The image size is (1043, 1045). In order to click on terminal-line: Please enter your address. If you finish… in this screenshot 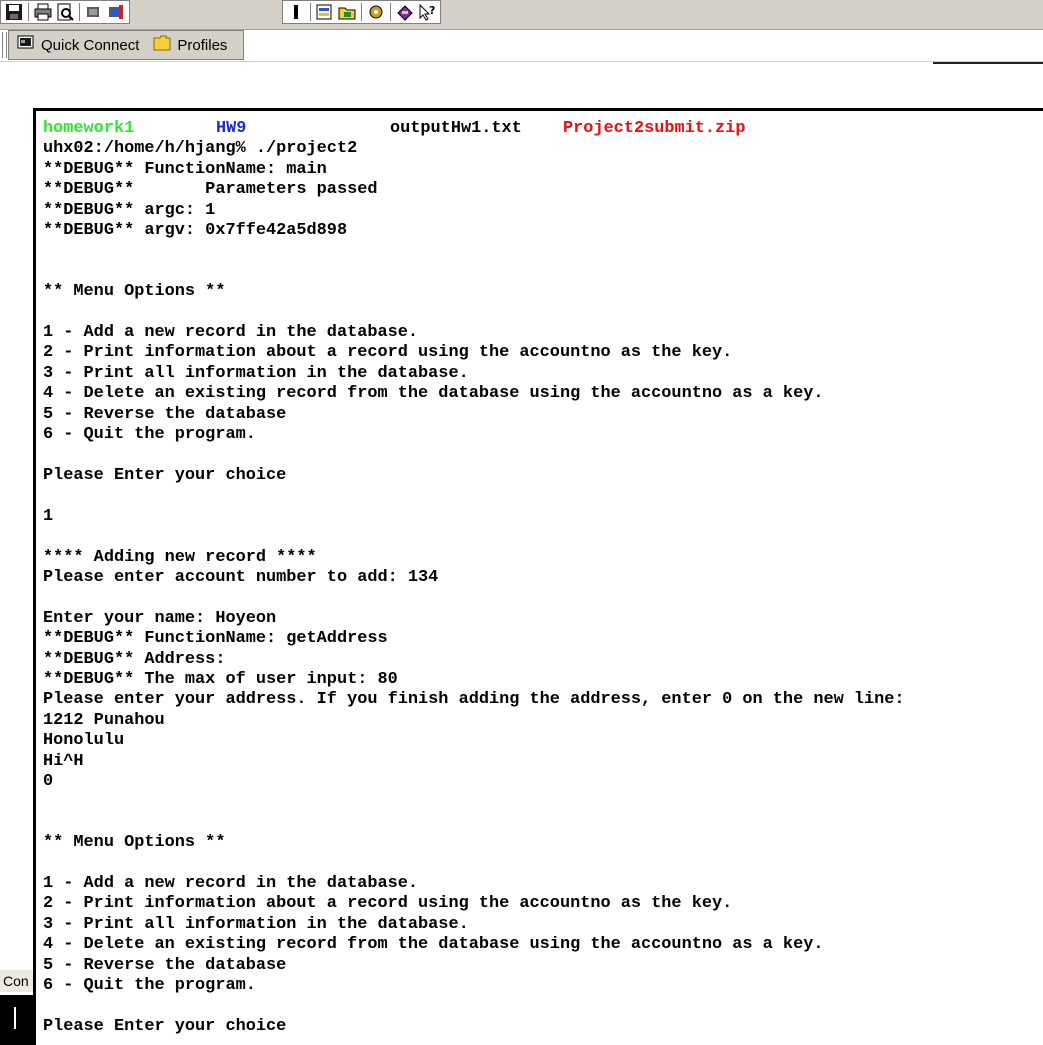, I will do `click(474, 700)`.